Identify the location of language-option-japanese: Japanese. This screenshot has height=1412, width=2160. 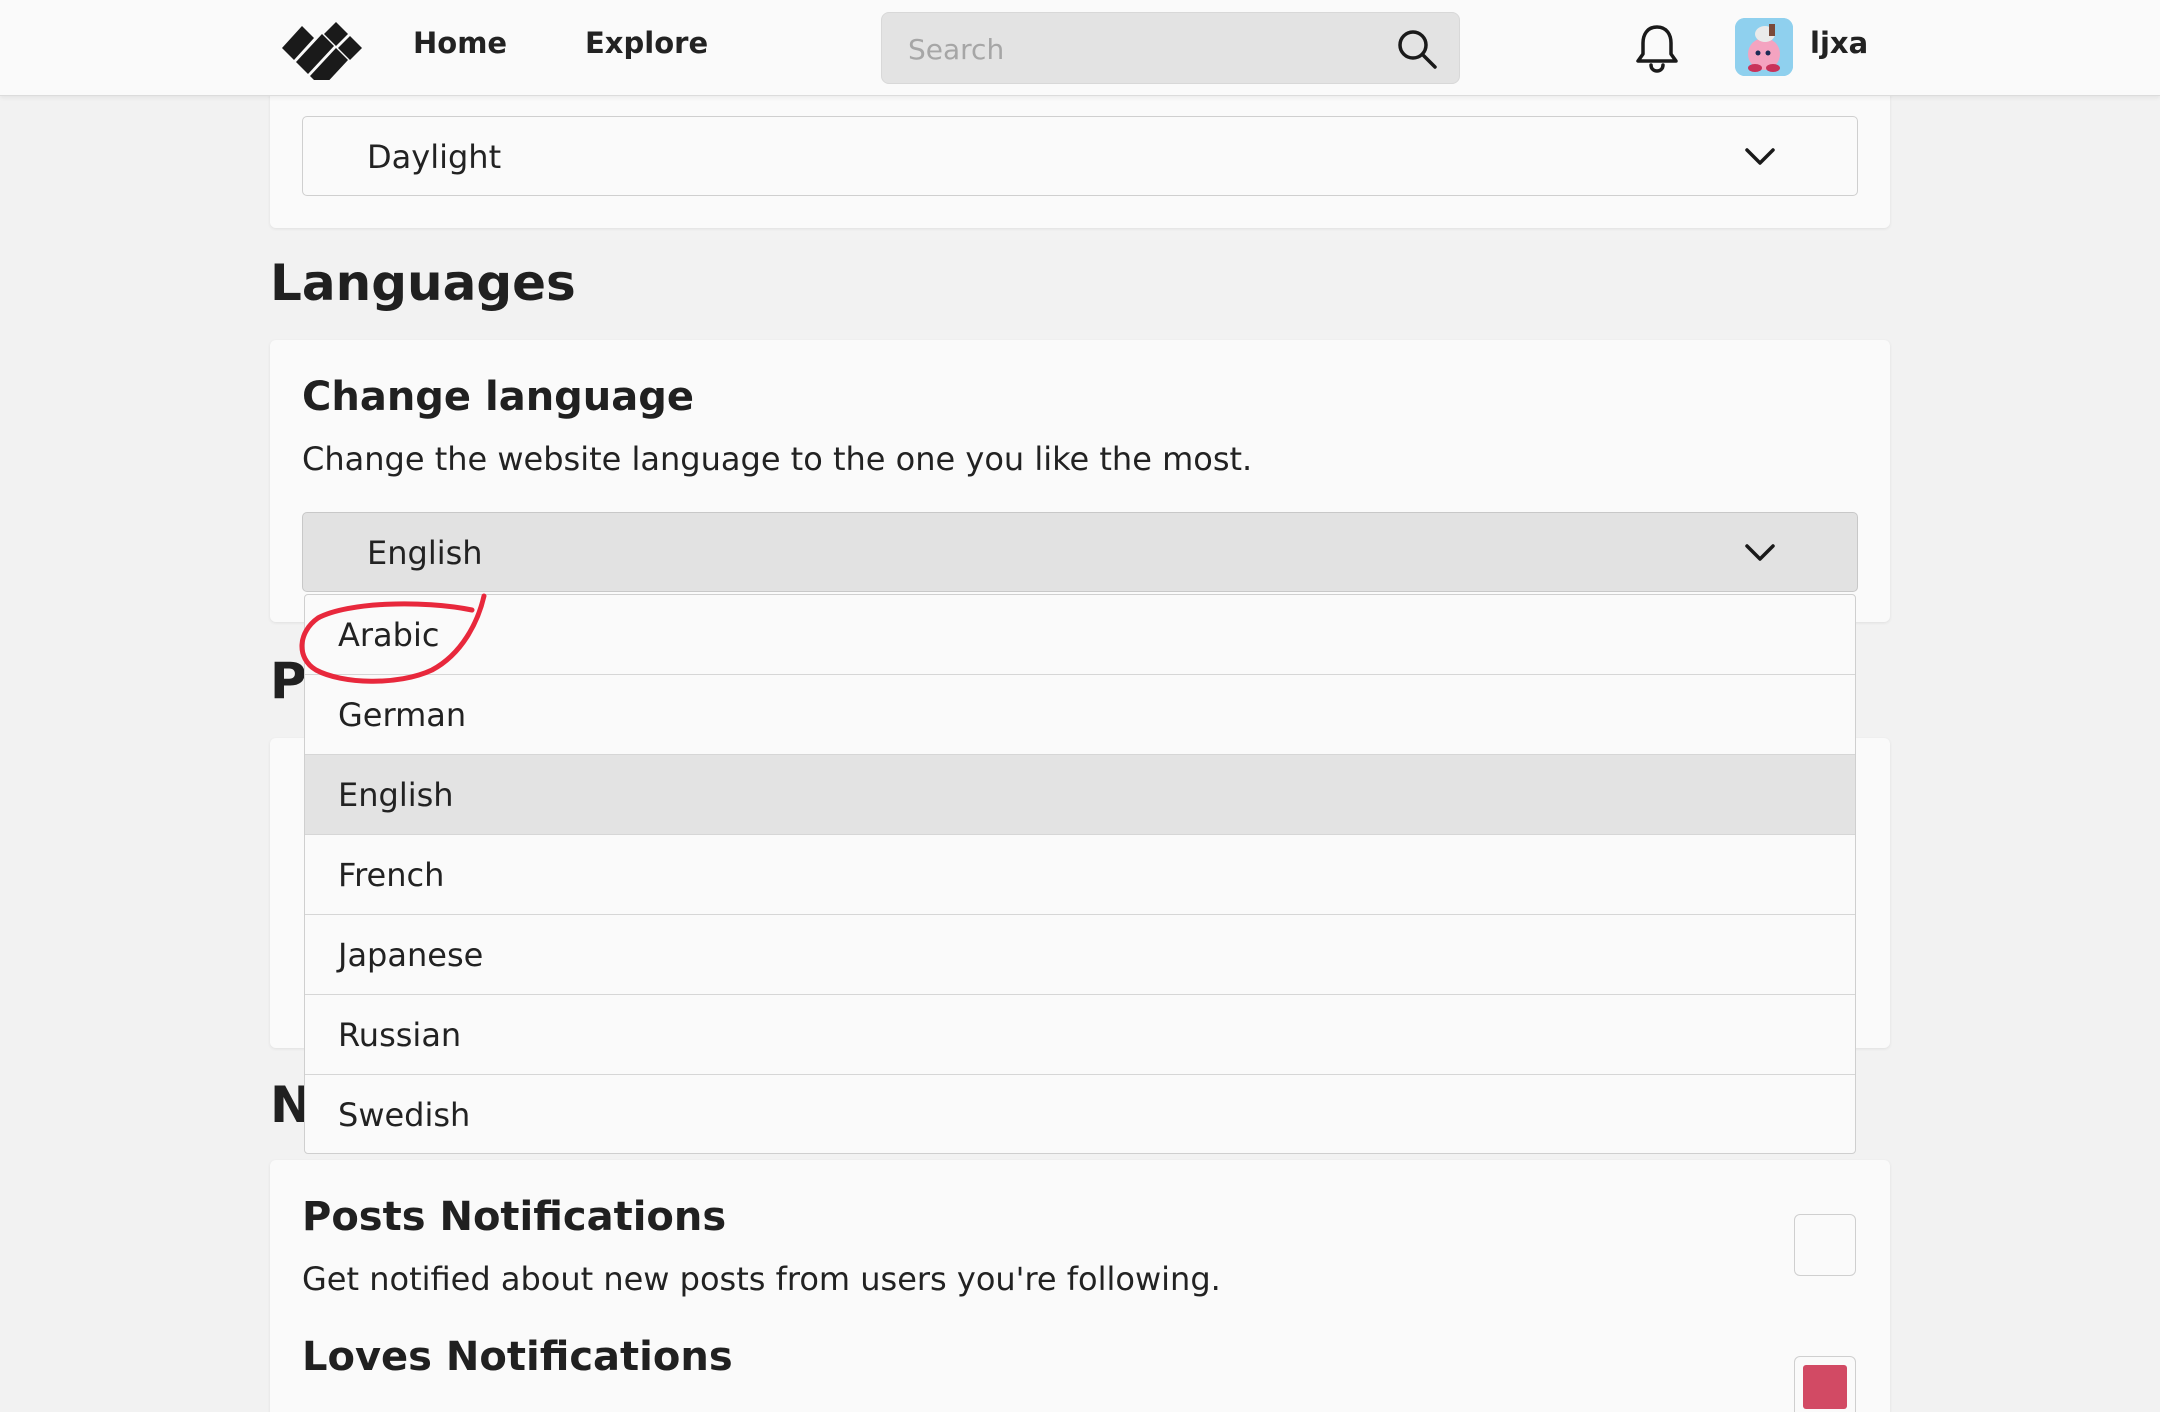
(1080, 955).